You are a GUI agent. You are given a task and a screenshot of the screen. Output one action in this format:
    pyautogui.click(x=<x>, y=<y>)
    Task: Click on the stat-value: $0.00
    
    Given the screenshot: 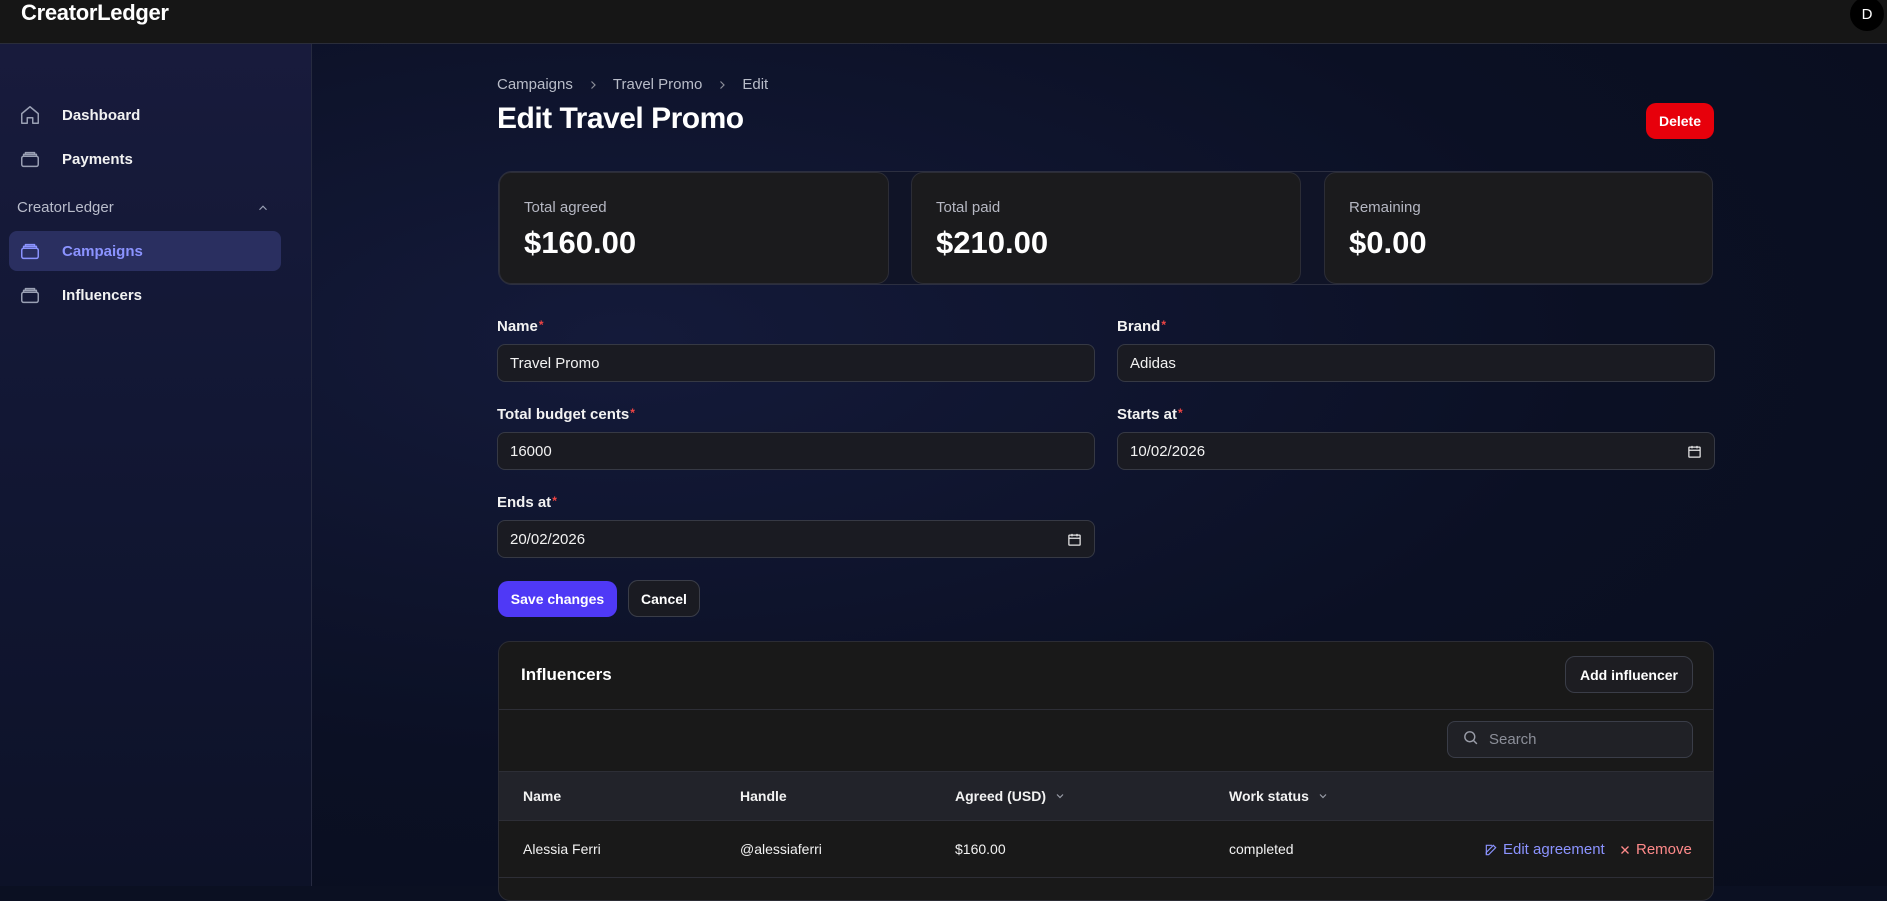 What is the action you would take?
    pyautogui.click(x=1388, y=242)
    